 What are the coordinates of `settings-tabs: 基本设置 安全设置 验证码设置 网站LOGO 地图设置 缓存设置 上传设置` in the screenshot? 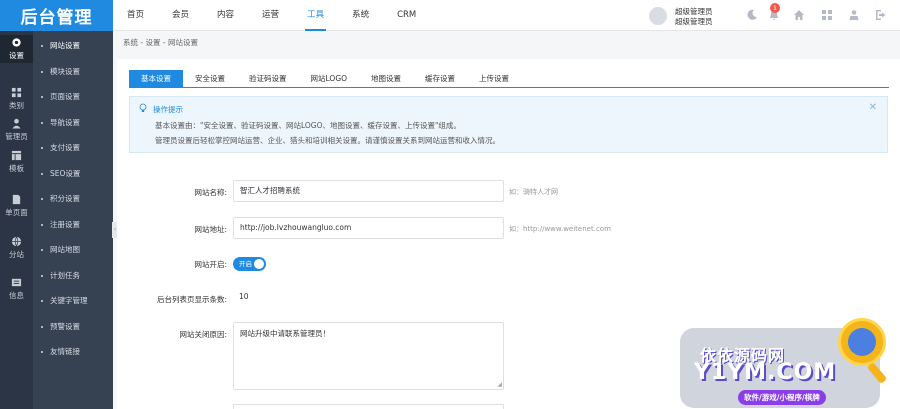 It's located at (325, 78).